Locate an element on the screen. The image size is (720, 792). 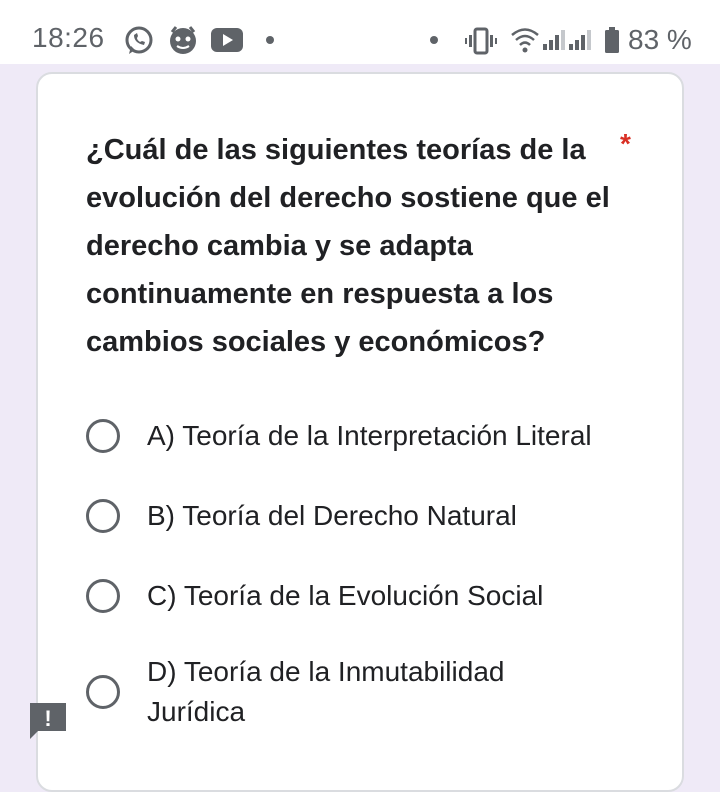
option-label: B) Teoría del Derecho Natural is located at coordinates (332, 515).